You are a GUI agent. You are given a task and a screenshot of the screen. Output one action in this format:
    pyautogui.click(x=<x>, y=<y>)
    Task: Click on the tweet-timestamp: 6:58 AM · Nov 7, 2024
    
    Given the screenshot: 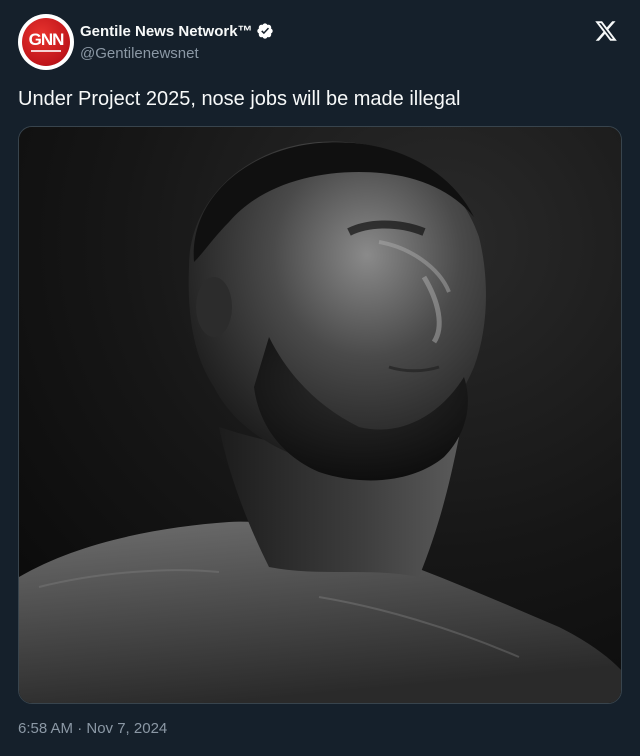 What is the action you would take?
    pyautogui.click(x=92, y=728)
    